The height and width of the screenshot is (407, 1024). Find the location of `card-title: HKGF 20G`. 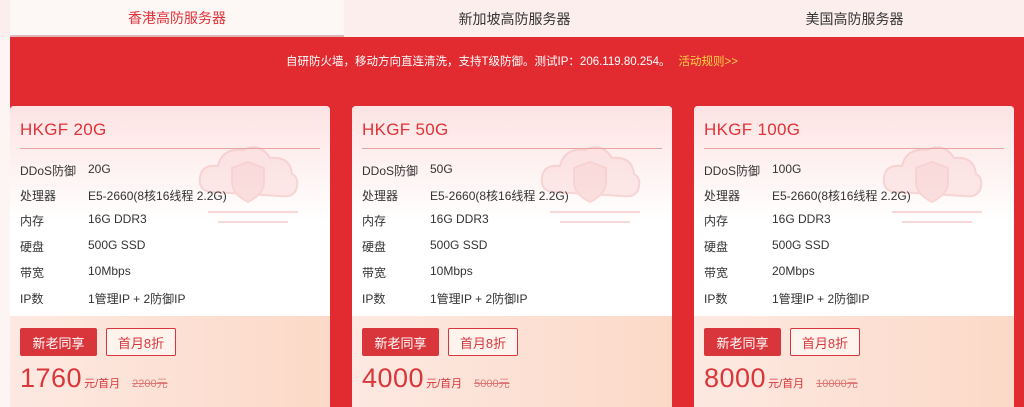

card-title: HKGF 20G is located at coordinates (63, 129).